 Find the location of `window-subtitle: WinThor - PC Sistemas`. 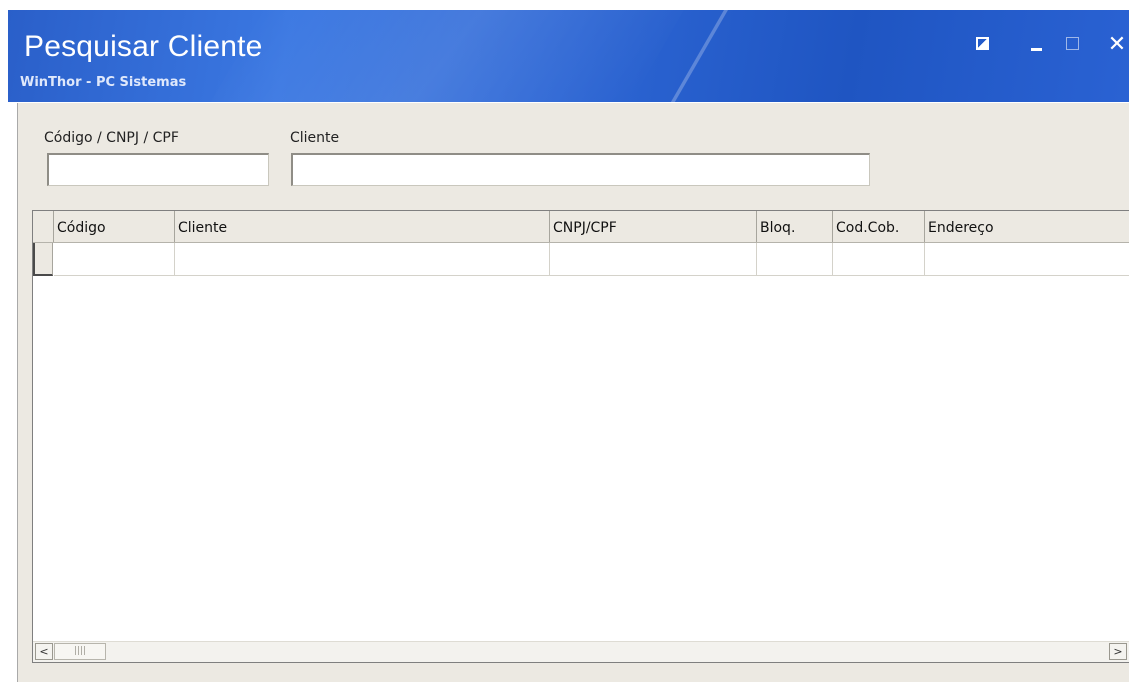

window-subtitle: WinThor - PC Sistemas is located at coordinates (103, 82).